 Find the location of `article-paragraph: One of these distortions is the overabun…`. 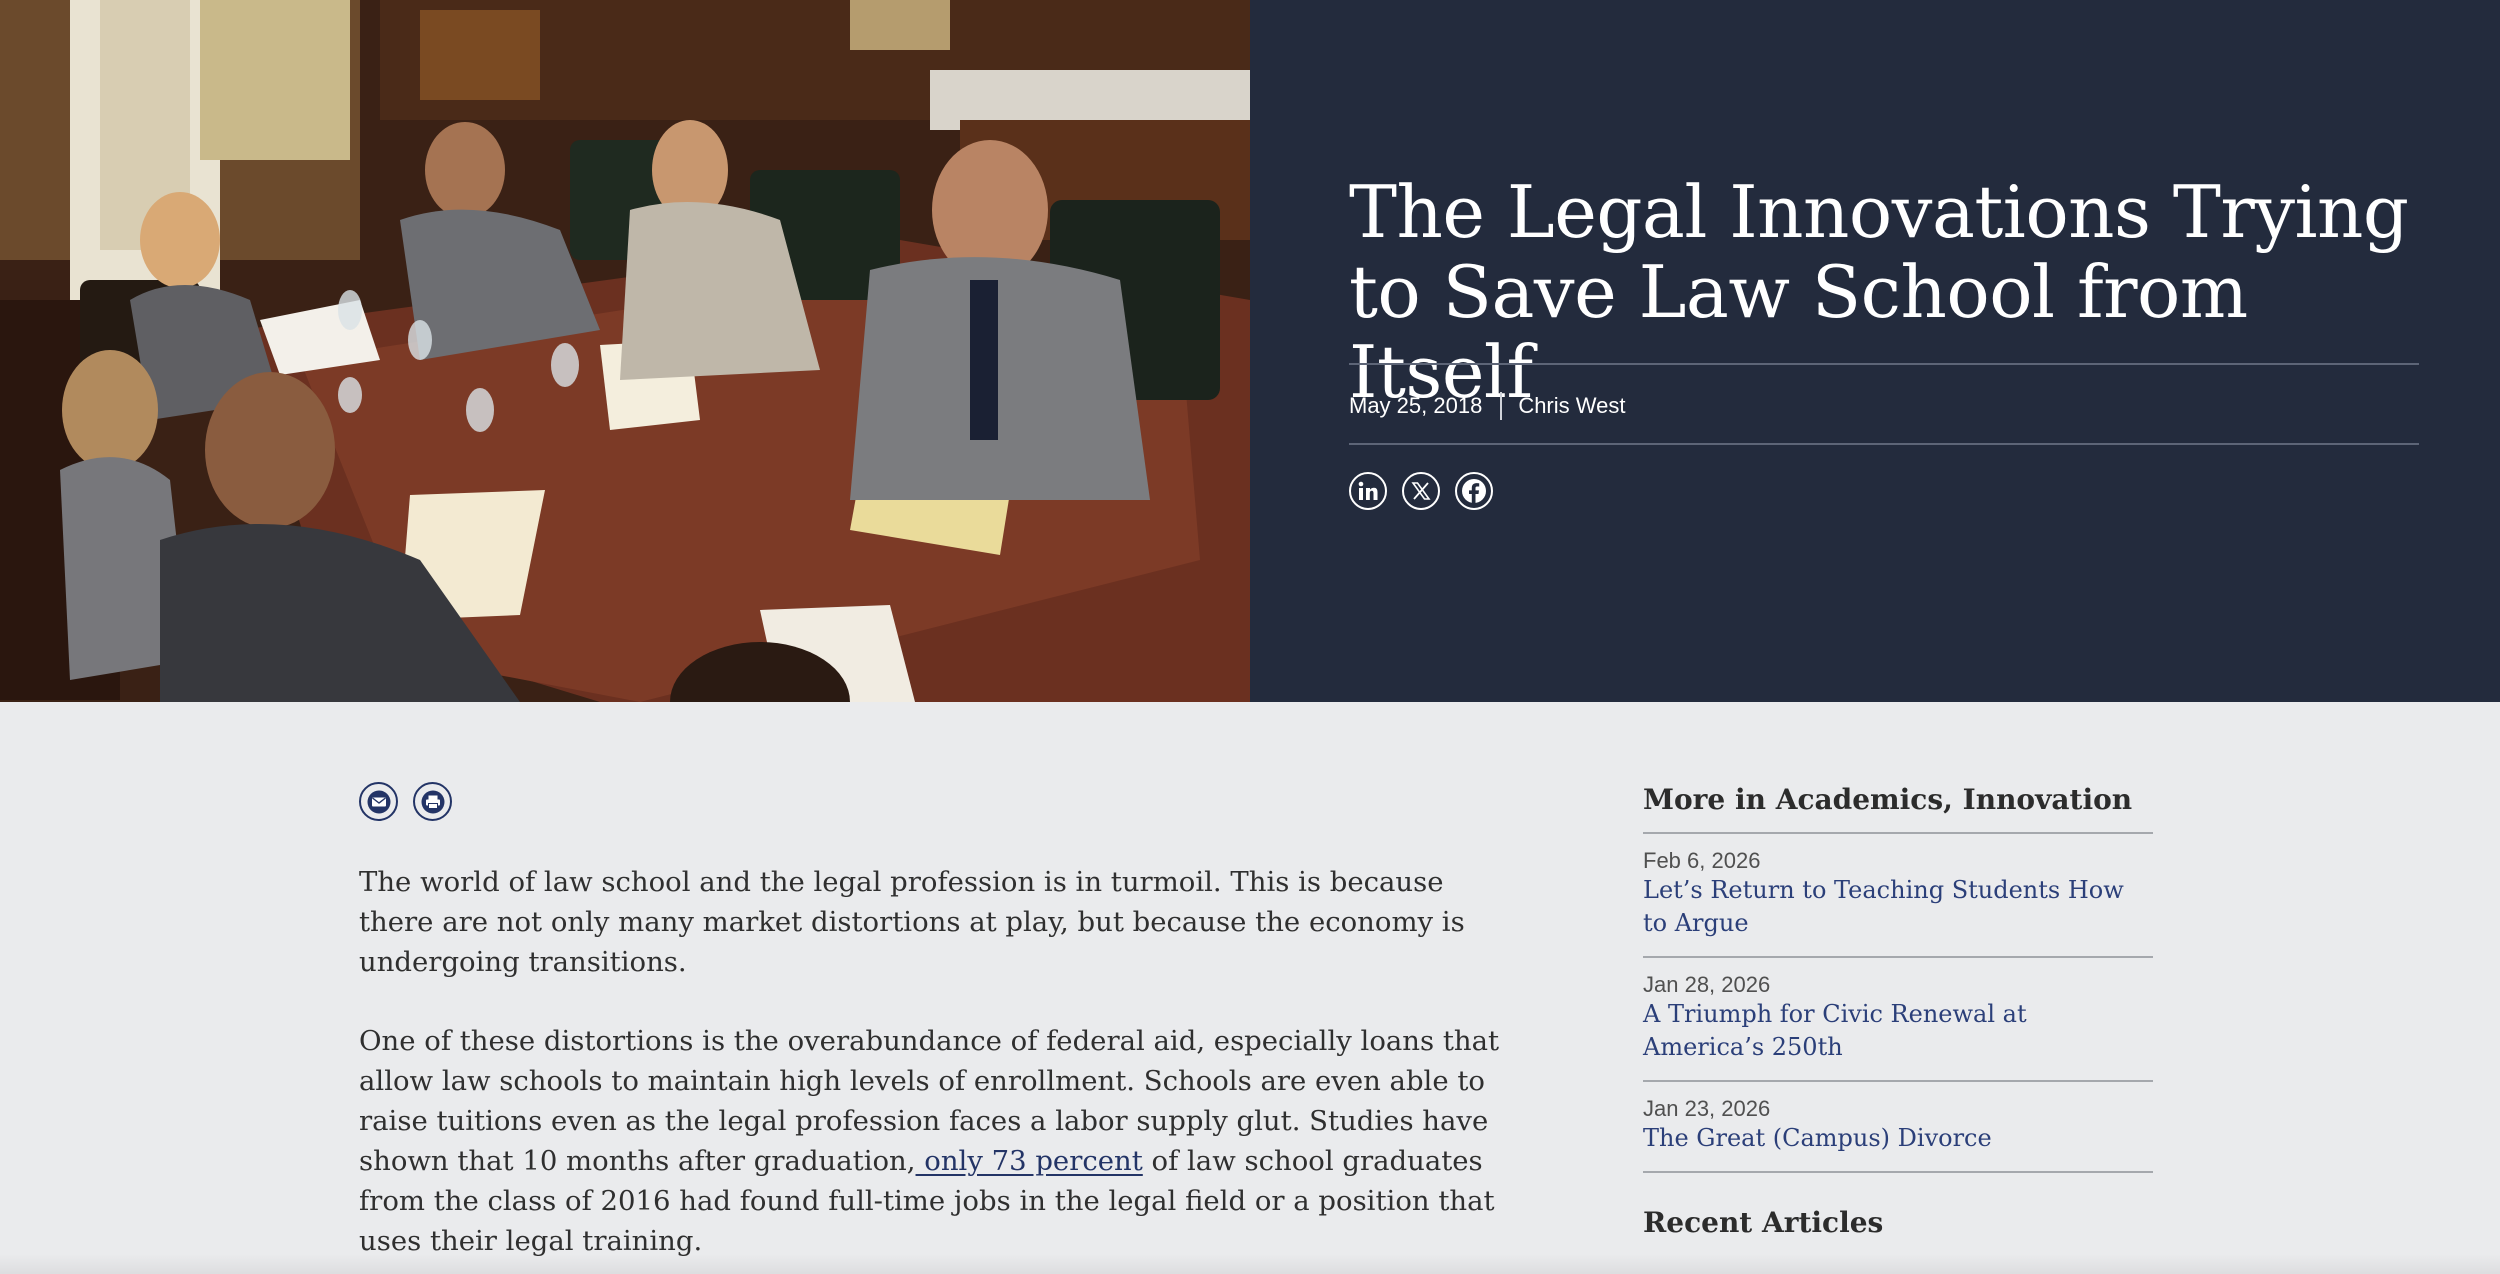

article-paragraph: One of these distortions is the overabun… is located at coordinates (939, 1141).